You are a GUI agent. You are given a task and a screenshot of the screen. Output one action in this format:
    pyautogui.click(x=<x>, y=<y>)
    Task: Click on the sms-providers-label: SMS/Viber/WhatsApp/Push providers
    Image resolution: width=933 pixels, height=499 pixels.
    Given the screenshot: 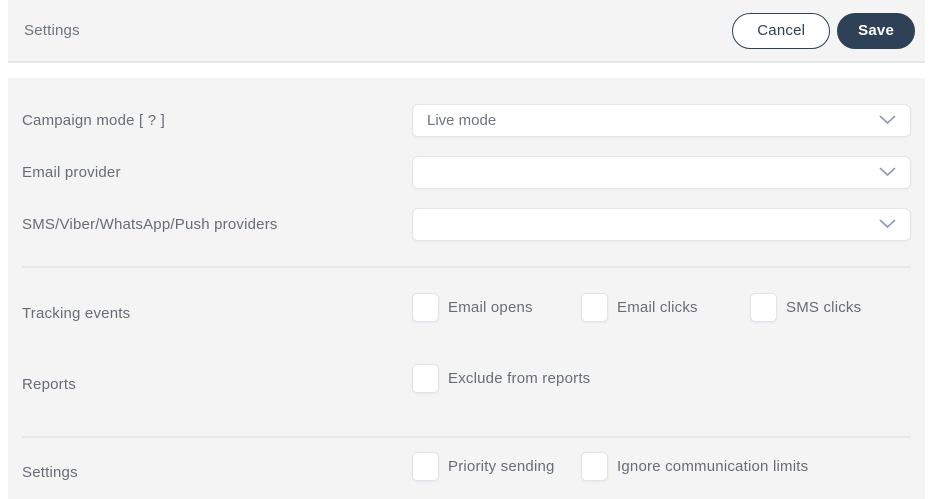 What is the action you would take?
    pyautogui.click(x=150, y=224)
    